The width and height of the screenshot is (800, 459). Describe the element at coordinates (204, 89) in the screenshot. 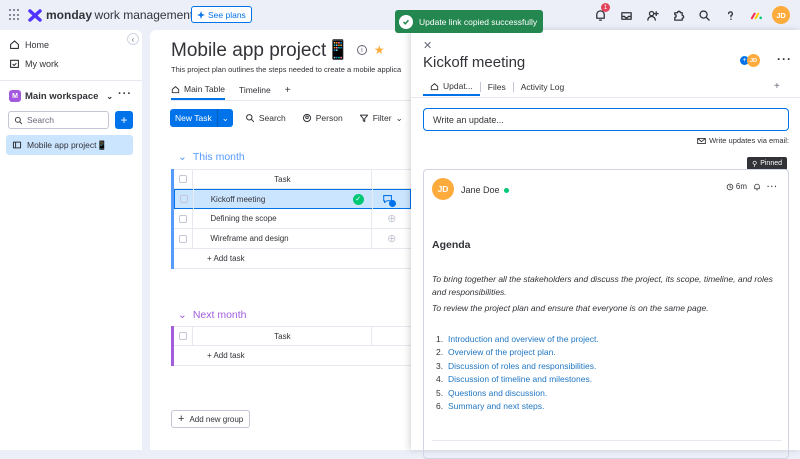

I see `tab-main-table-label: Main Table` at that location.